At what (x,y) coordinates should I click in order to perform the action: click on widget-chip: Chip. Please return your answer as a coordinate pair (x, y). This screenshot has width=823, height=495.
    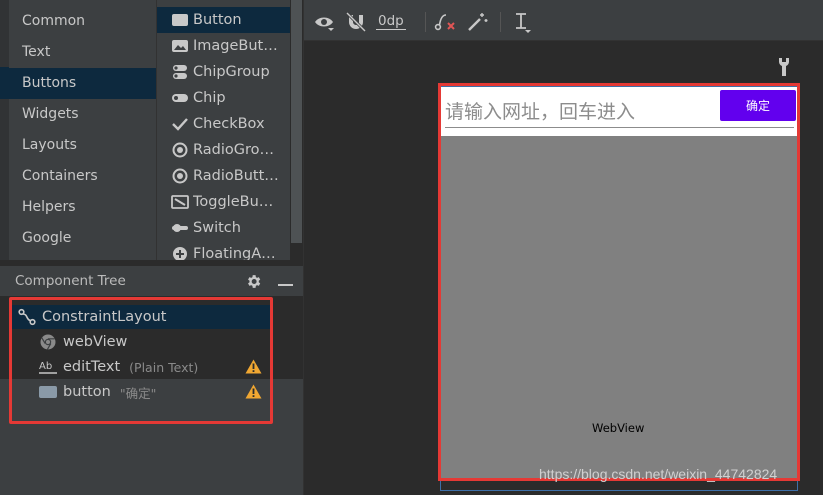
    Looking at the image, I should click on (223, 98).